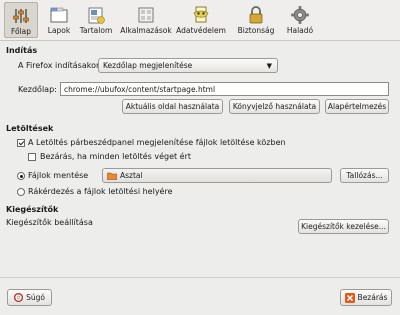 The image size is (400, 315). Describe the element at coordinates (60, 65) in the screenshot. I see `startup-when-label: A Firefox indításakor:` at that location.